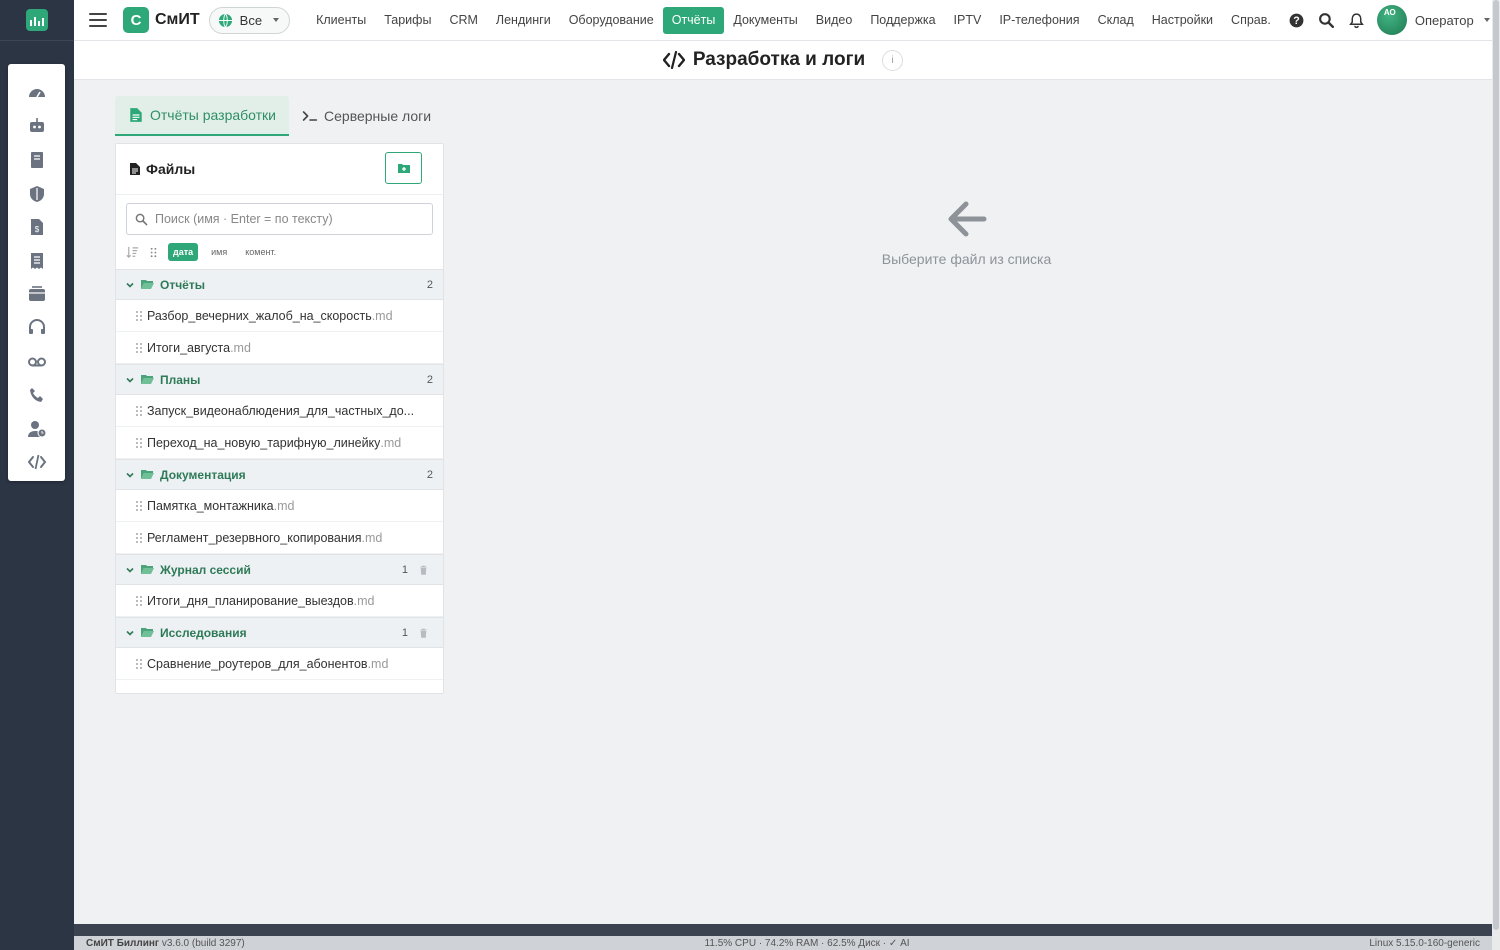  I want to click on help-icon: ?, so click(1296, 20).